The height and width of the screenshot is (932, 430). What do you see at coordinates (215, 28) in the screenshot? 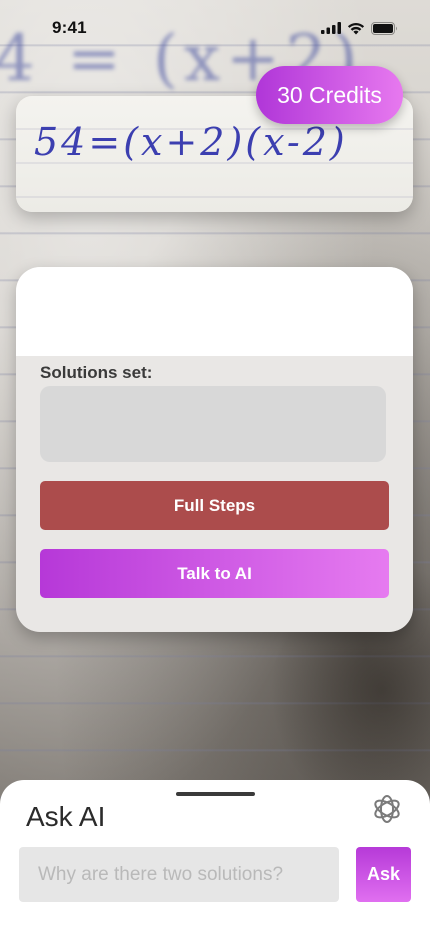
I see `status-bar: 9:41` at bounding box center [215, 28].